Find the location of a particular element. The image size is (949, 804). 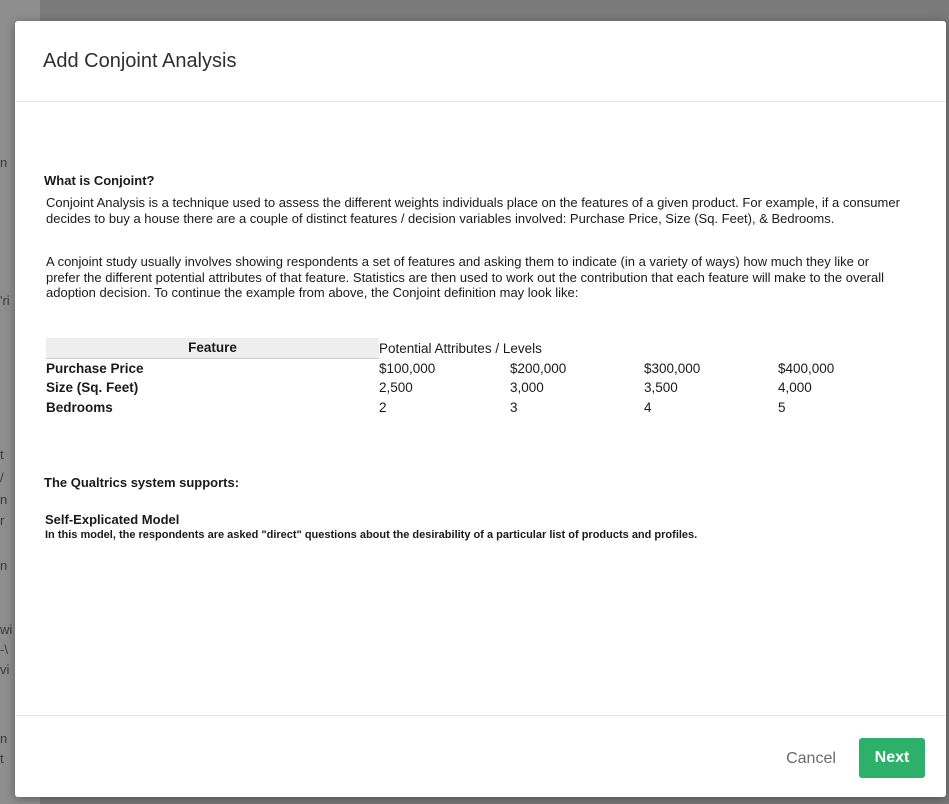

background-text: 'ri is located at coordinates (5, 300).